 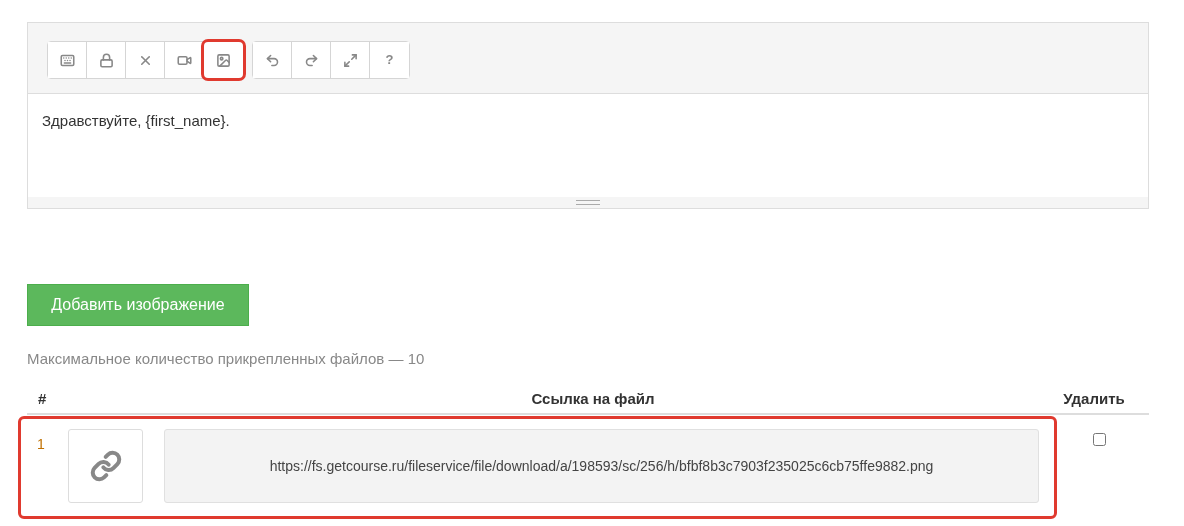 What do you see at coordinates (1094, 398) in the screenshot?
I see `column-header: Удалить` at bounding box center [1094, 398].